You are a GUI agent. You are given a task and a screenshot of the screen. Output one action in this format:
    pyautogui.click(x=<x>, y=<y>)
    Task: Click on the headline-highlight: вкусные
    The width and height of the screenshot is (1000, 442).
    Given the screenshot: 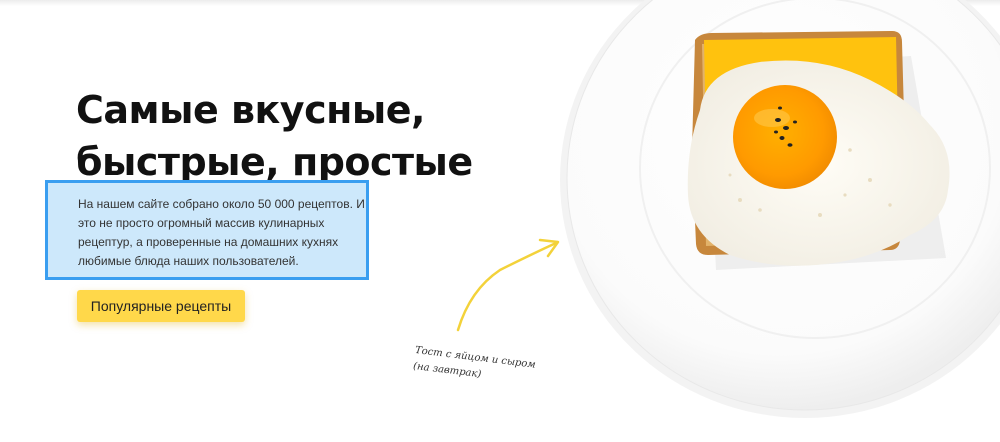 What is the action you would take?
    pyautogui.click(x=328, y=110)
    